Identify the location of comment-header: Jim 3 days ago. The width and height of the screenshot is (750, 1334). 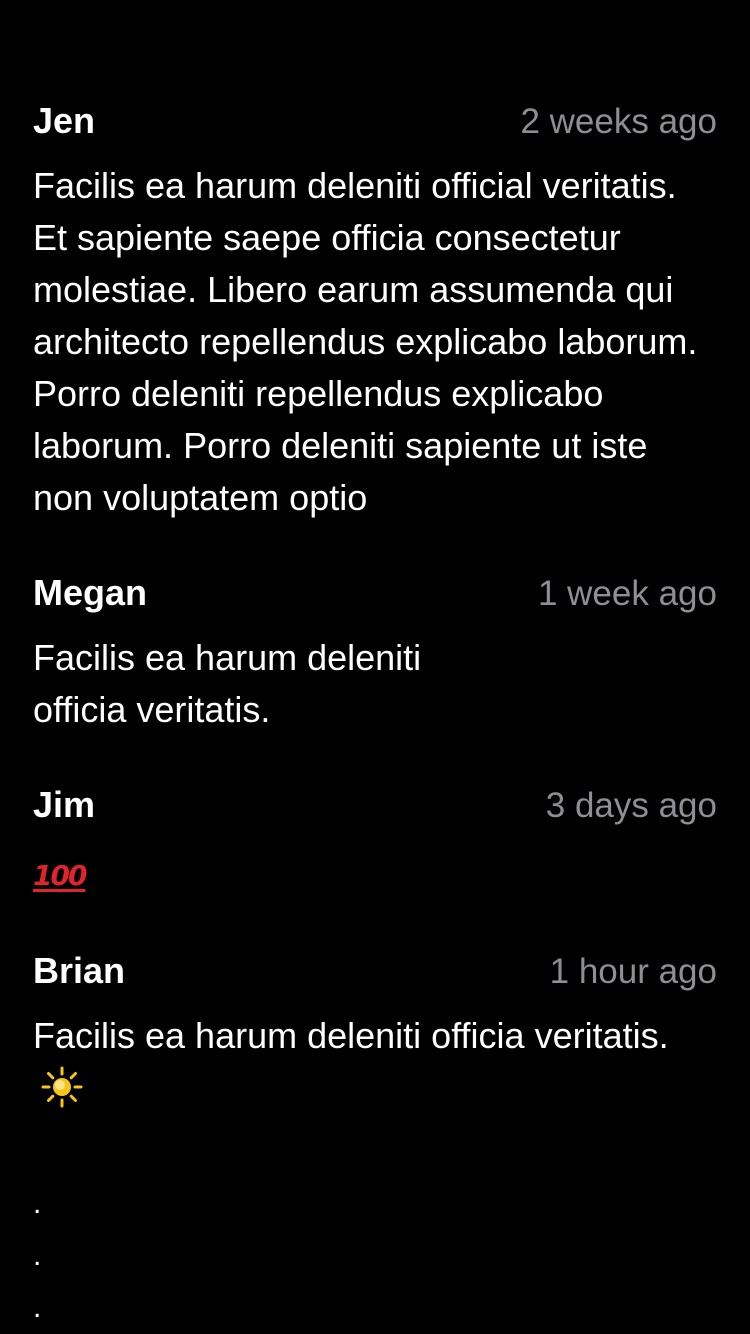
(375, 805).